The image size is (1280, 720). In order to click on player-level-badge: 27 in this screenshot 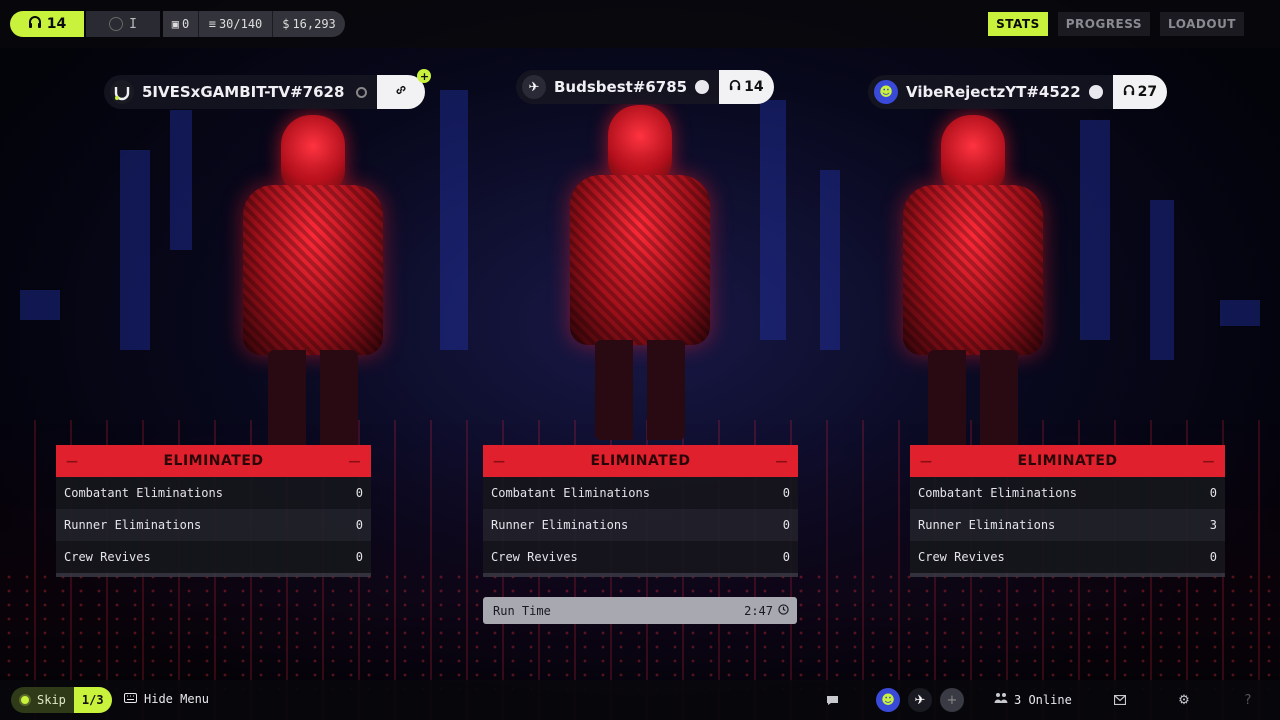, I will do `click(1140, 92)`.